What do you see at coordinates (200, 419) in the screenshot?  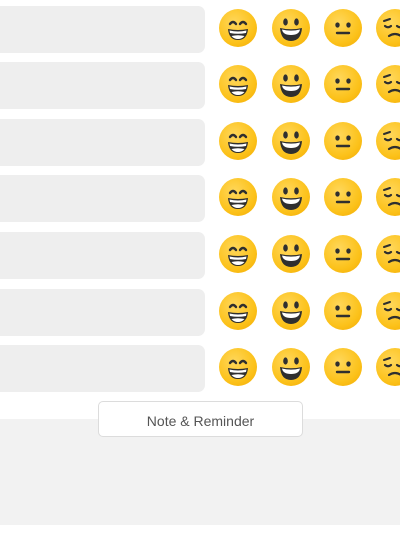 I see `note-reminder-button: Note & Reminder` at bounding box center [200, 419].